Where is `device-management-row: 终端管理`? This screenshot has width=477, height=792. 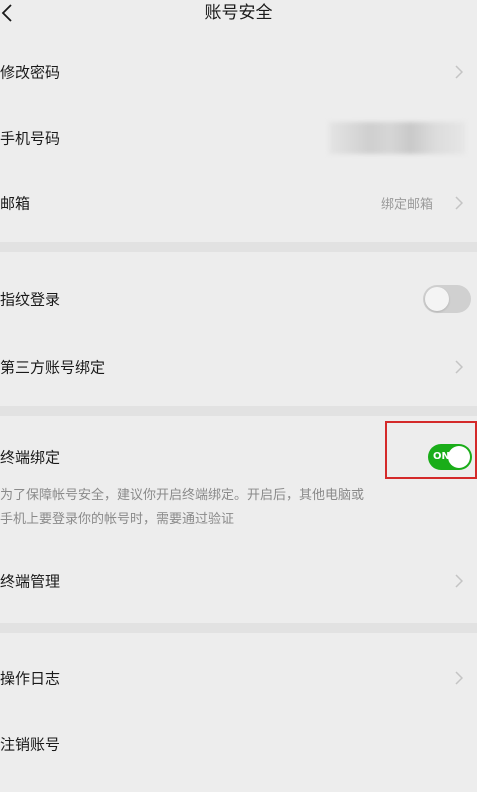
device-management-row: 终端管理 is located at coordinates (238, 581).